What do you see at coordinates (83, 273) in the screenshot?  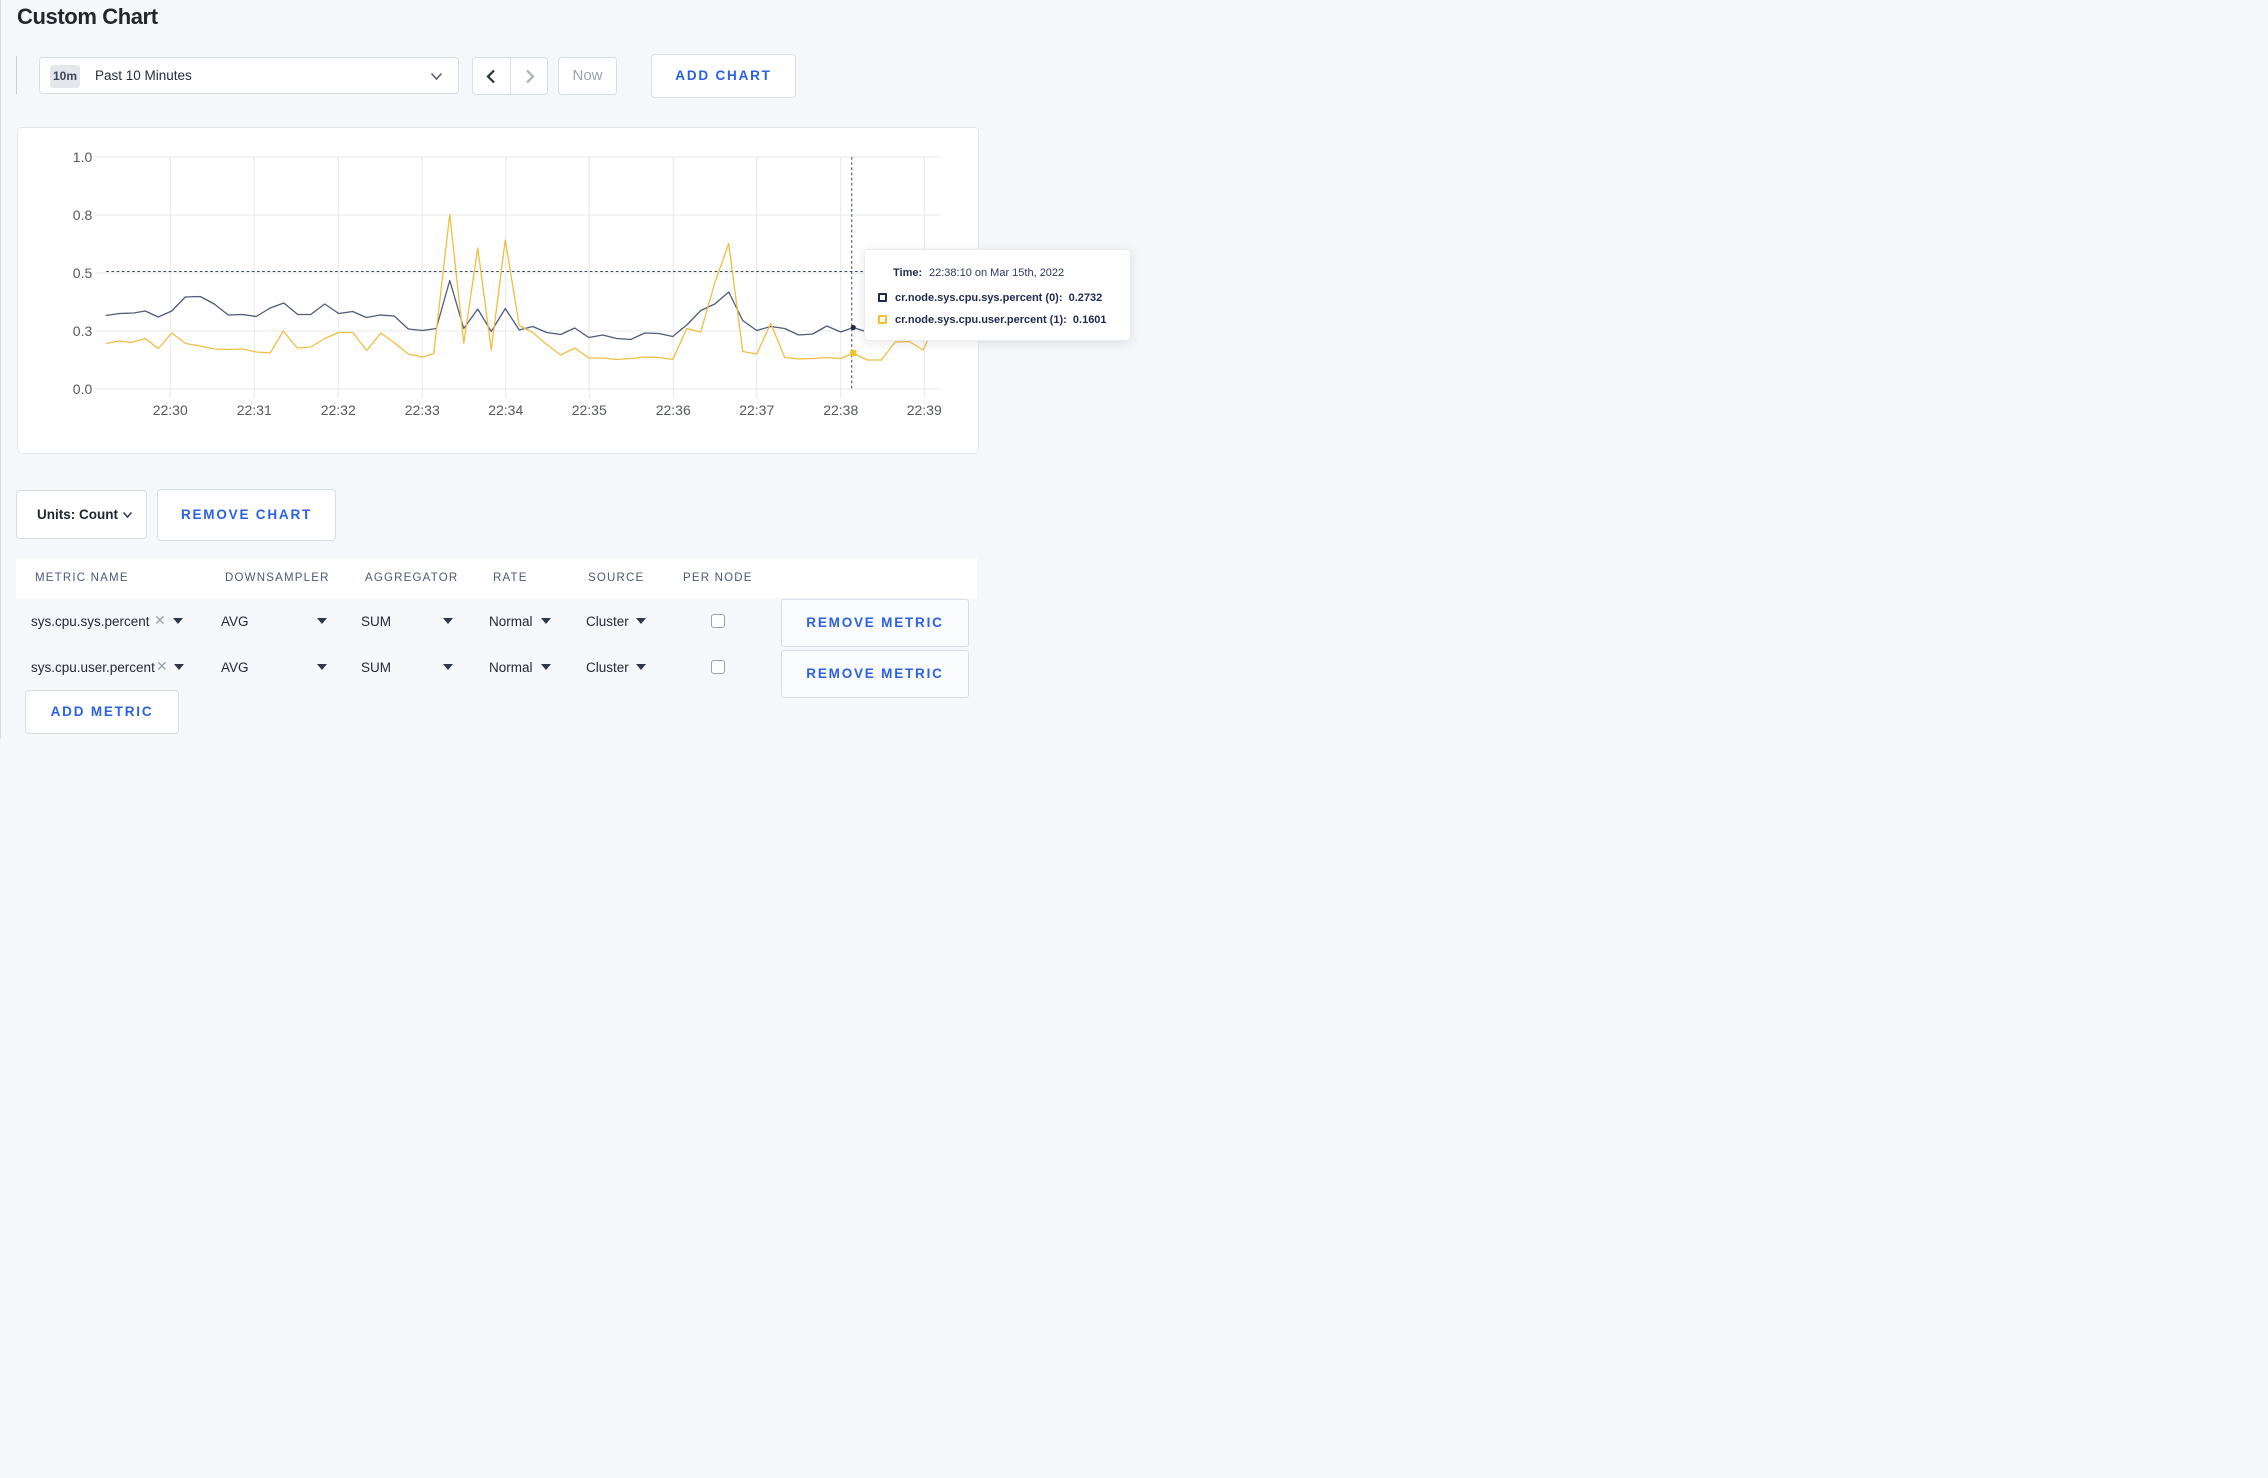 I see `svg-text: 0.5` at bounding box center [83, 273].